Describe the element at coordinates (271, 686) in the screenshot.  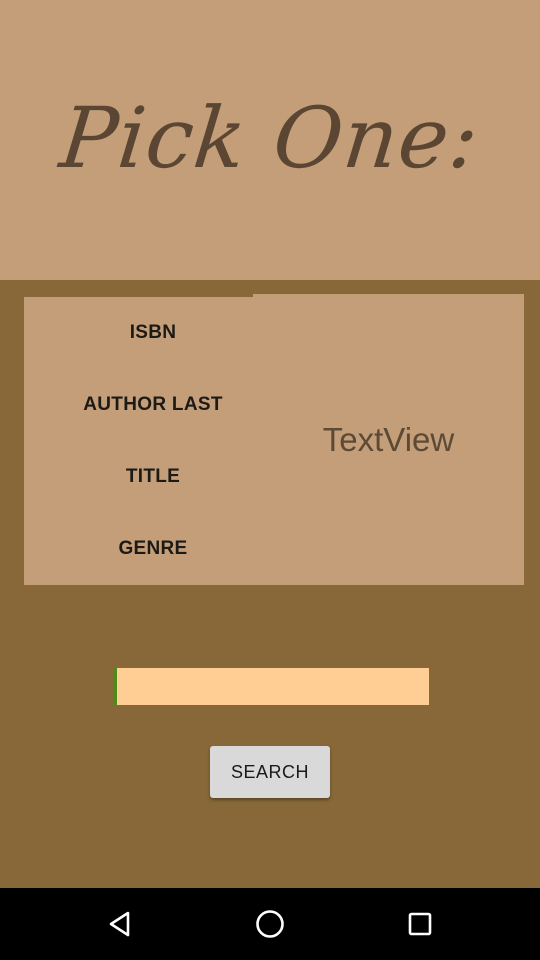
I see `search-input` at that location.